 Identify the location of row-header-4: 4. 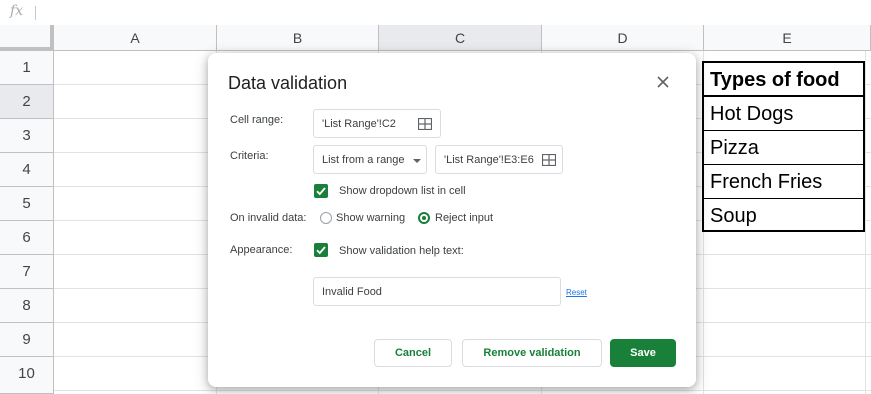
(27, 170).